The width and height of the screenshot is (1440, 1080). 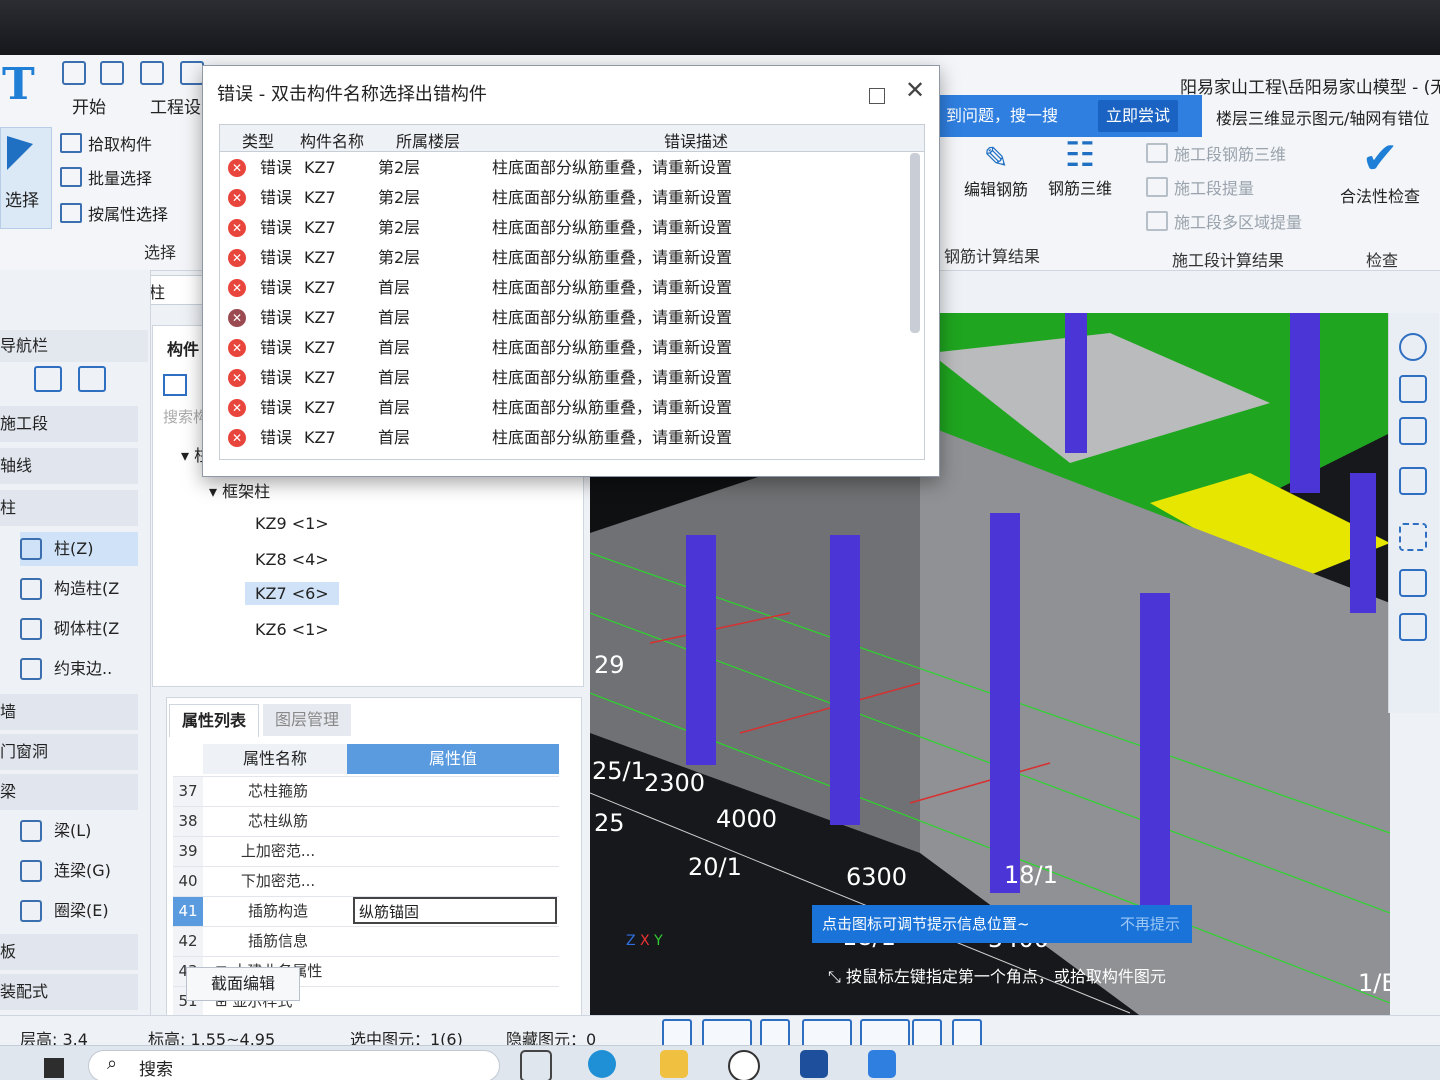 What do you see at coordinates (106, 143) in the screenshot?
I see `pick-component-button: 拾取构件` at bounding box center [106, 143].